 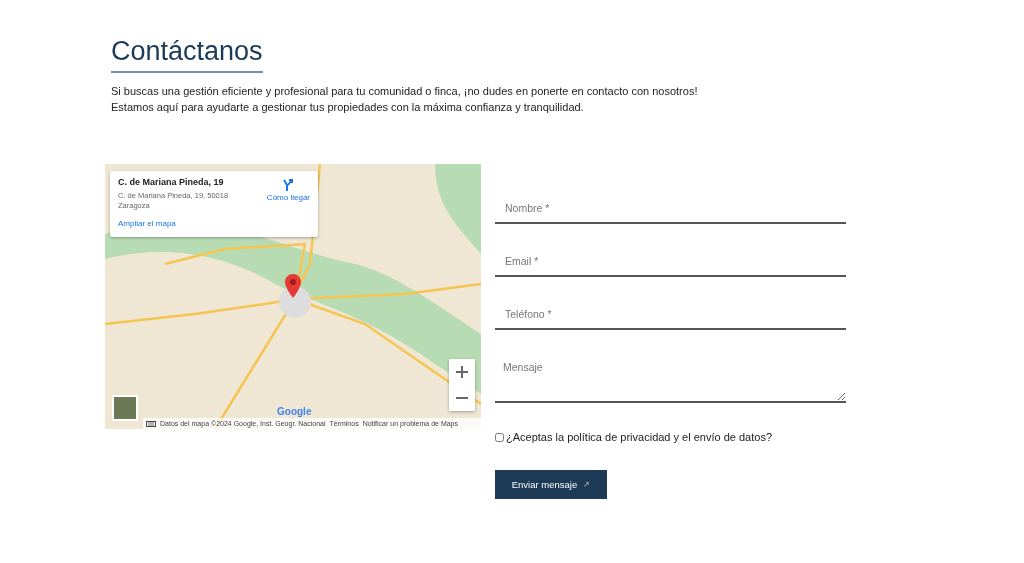 I want to click on page-heading: Contáctanos, so click(x=187, y=54).